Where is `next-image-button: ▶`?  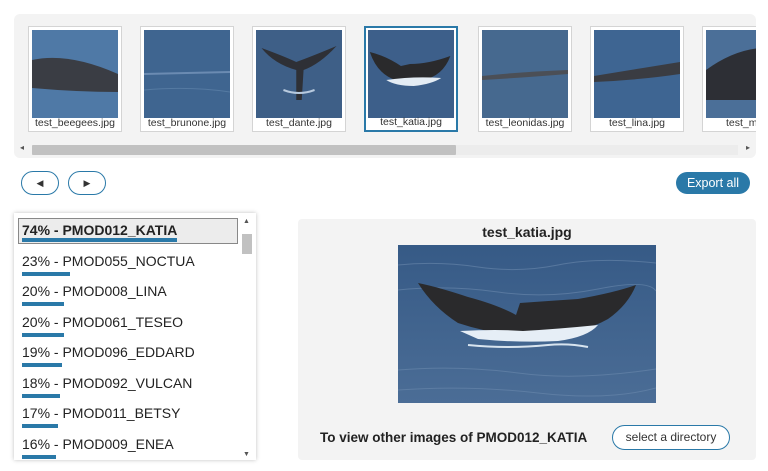 next-image-button: ▶ is located at coordinates (87, 183).